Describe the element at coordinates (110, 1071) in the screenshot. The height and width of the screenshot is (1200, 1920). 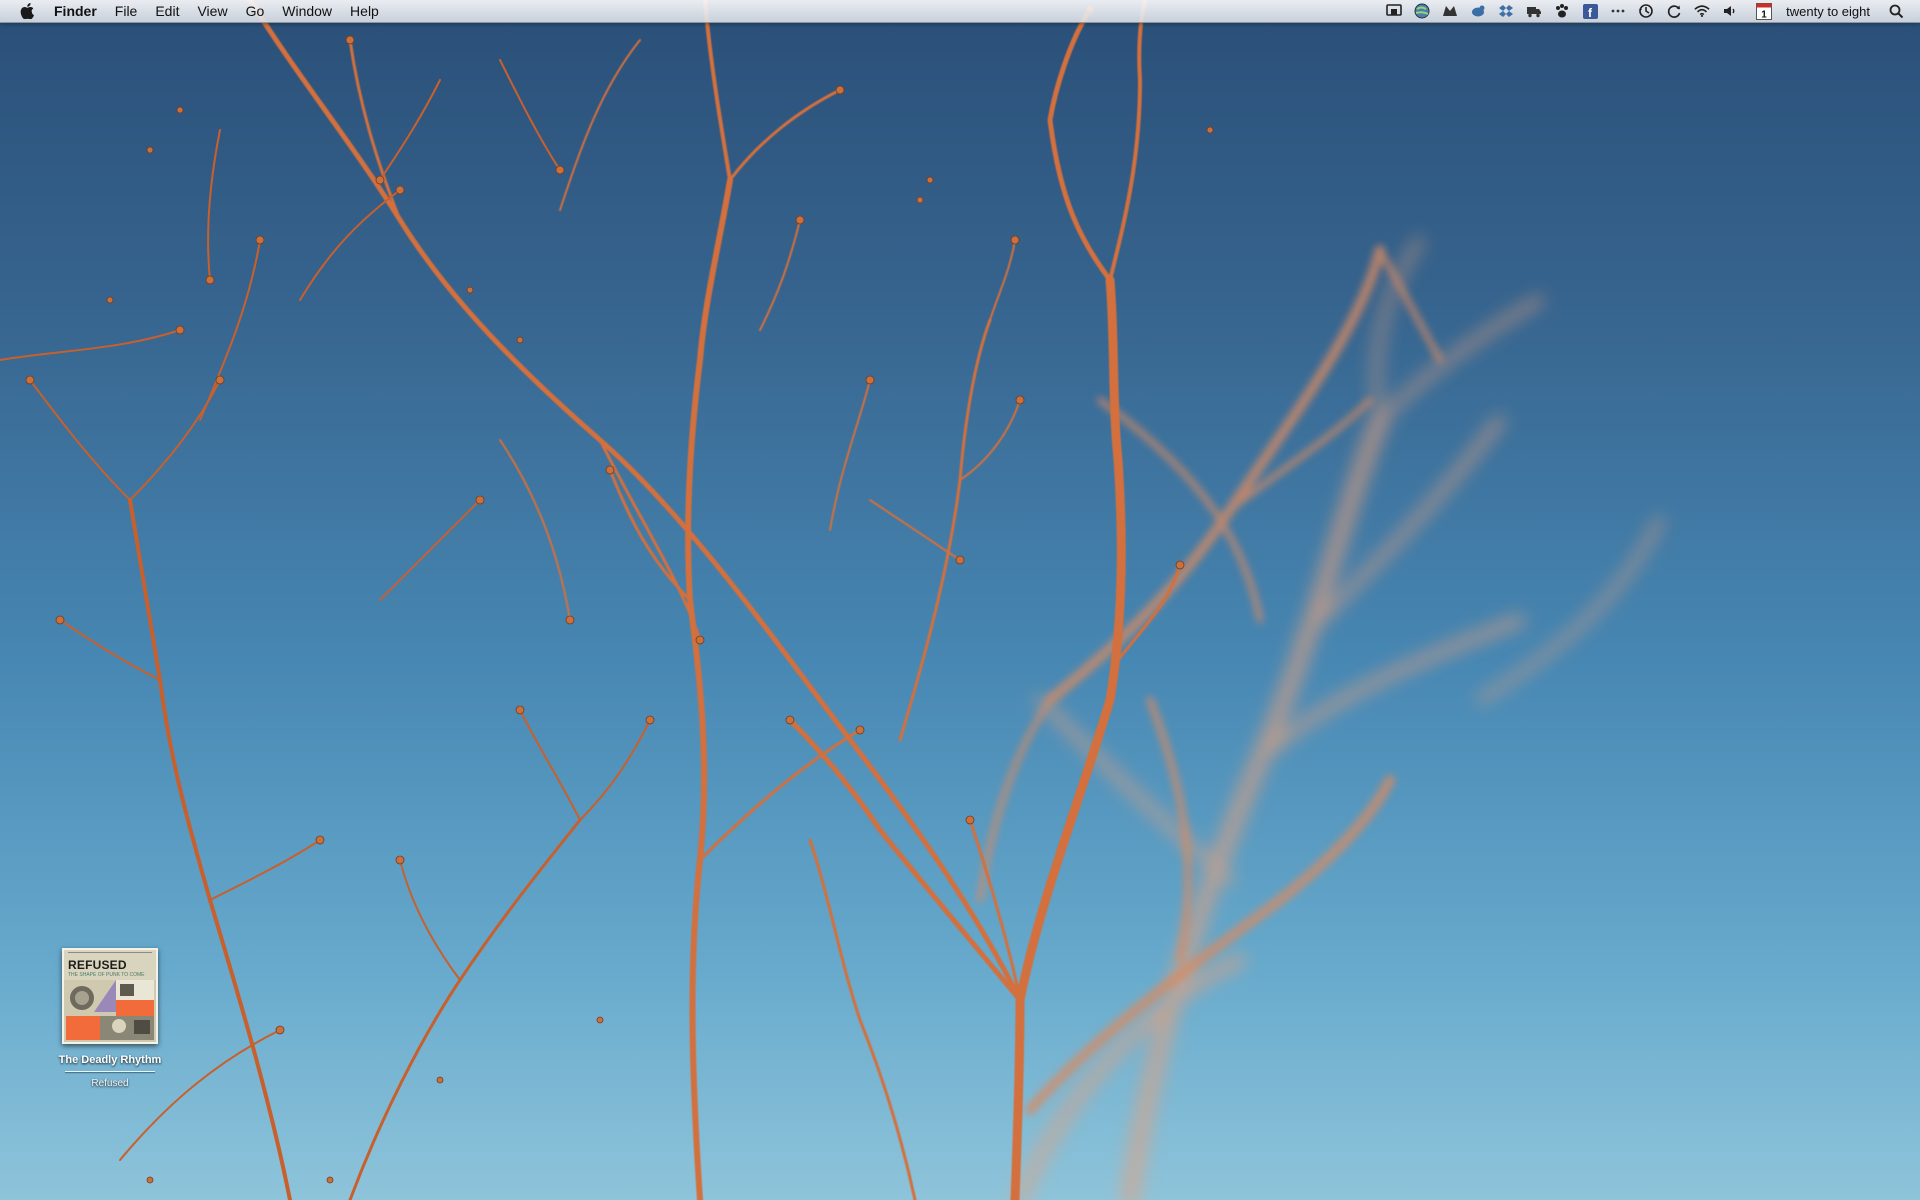
I see `icon-divider` at that location.